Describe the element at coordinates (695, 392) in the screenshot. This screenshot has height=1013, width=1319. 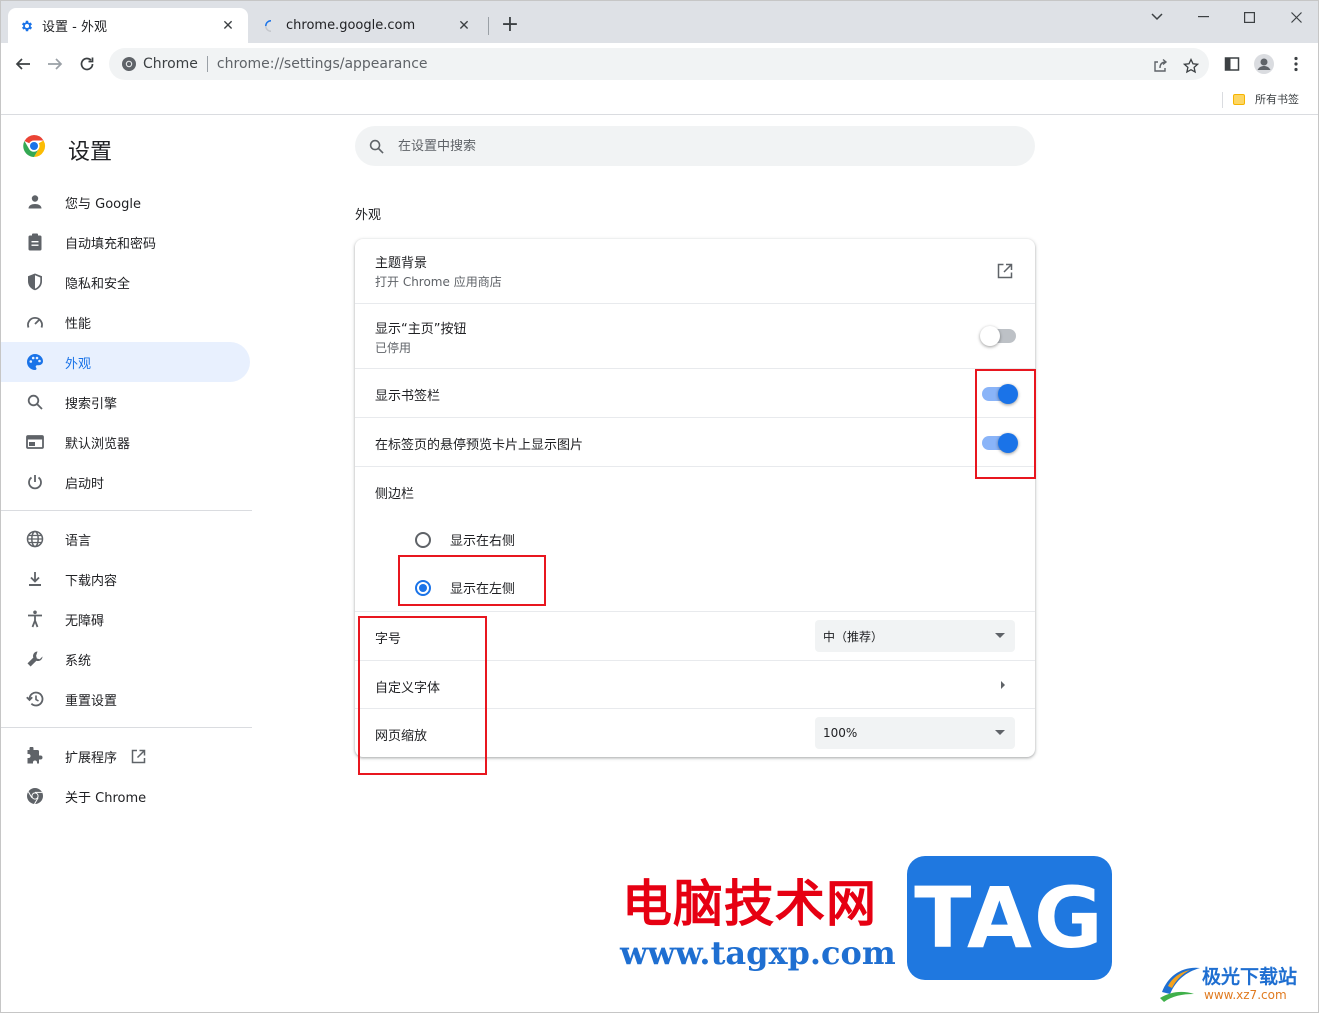
I see `bookmarks-bar-row: 显示书签栏` at that location.